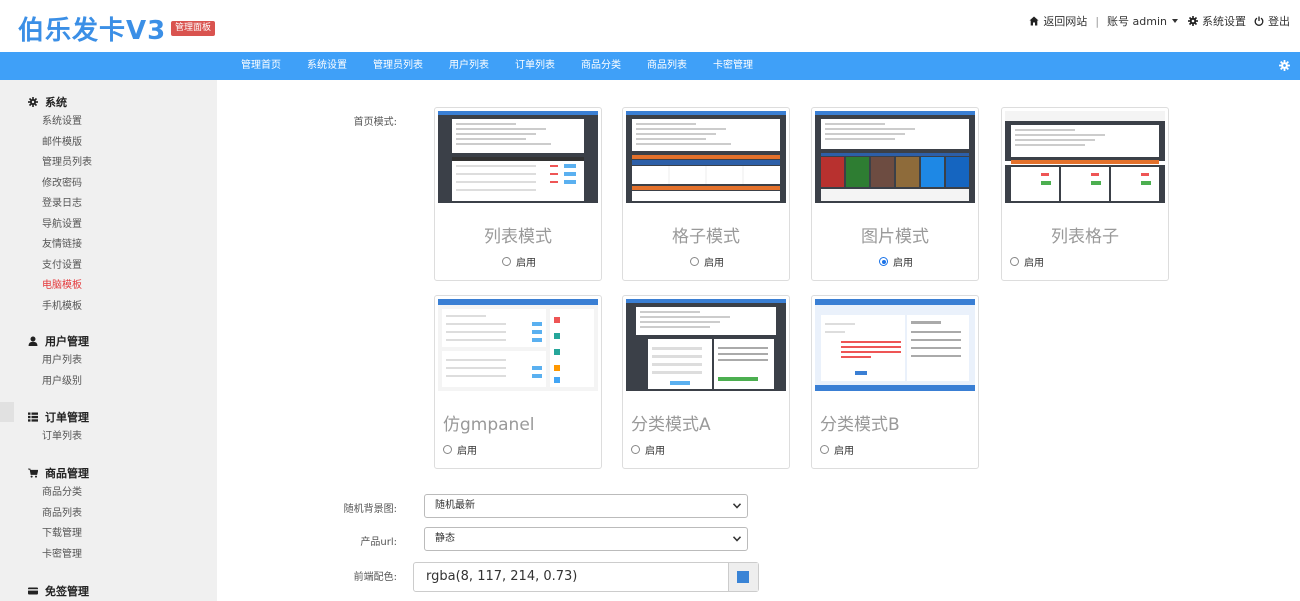 The height and width of the screenshot is (601, 1300). Describe the element at coordinates (56, 102) in the screenshot. I see `sidebar-head-label: 系统` at that location.